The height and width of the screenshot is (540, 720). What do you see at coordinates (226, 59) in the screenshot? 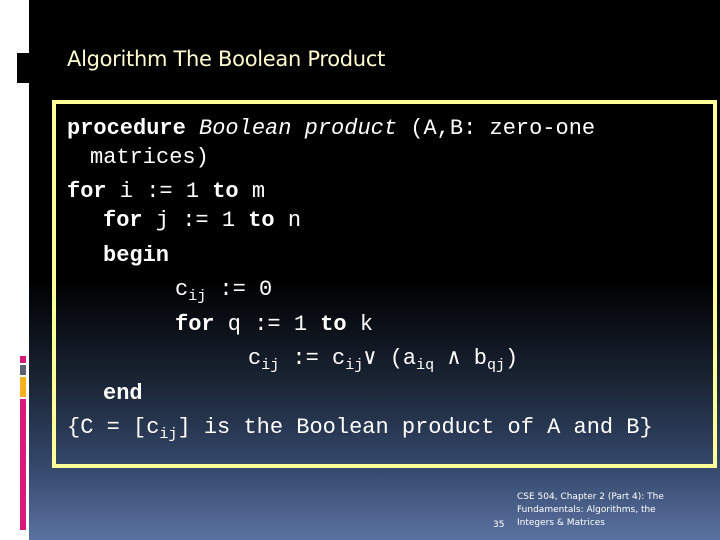
I see `slide-title: Algorithm The Boolean Product` at bounding box center [226, 59].